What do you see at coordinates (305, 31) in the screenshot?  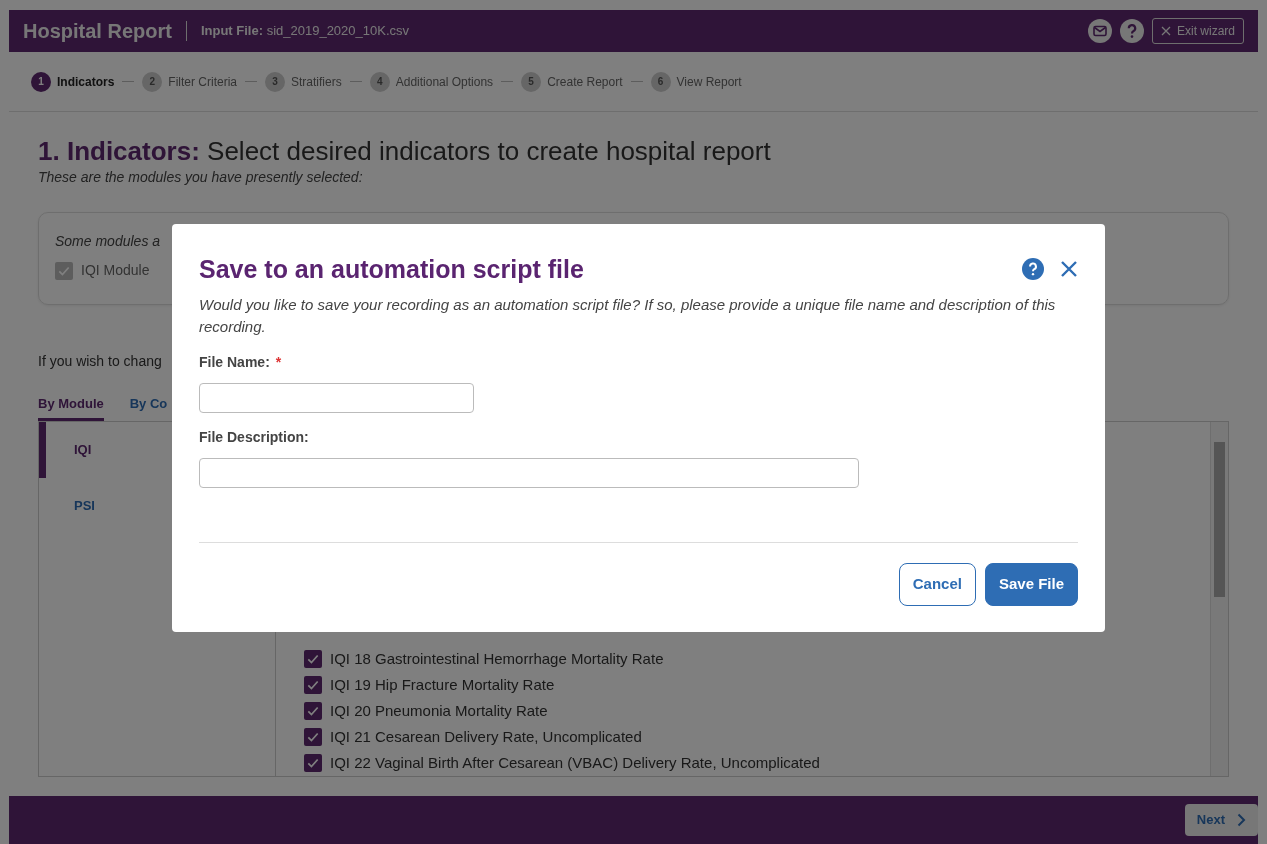 I see `input-file-text: Input File: sid_2019_2020_10K.csv` at bounding box center [305, 31].